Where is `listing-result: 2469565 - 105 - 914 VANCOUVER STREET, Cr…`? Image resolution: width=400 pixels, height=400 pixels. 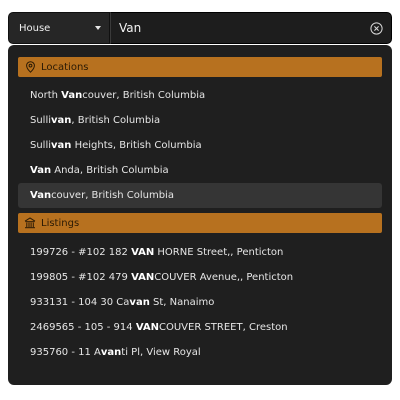
listing-result: 2469565 - 105 - 914 VANCOUVER STREET, Cr… is located at coordinates (200, 327).